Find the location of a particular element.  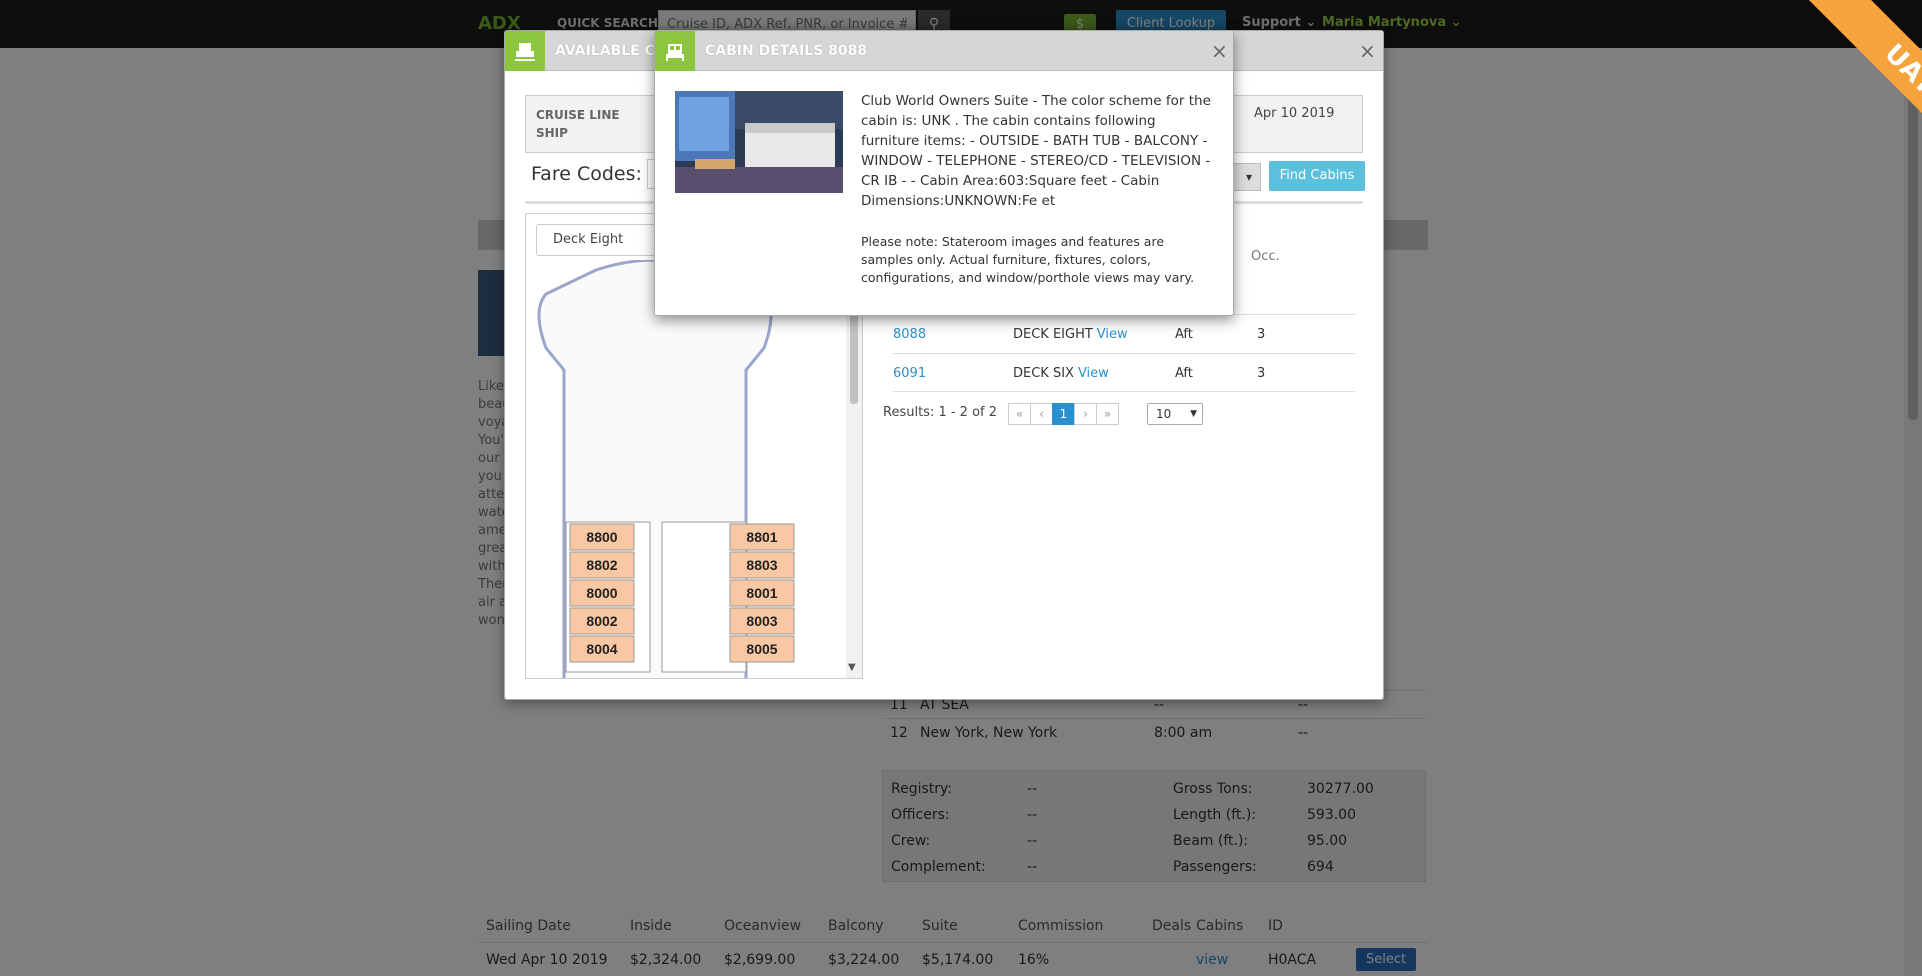

deck-cabin-label: 8004 is located at coordinates (601, 649).